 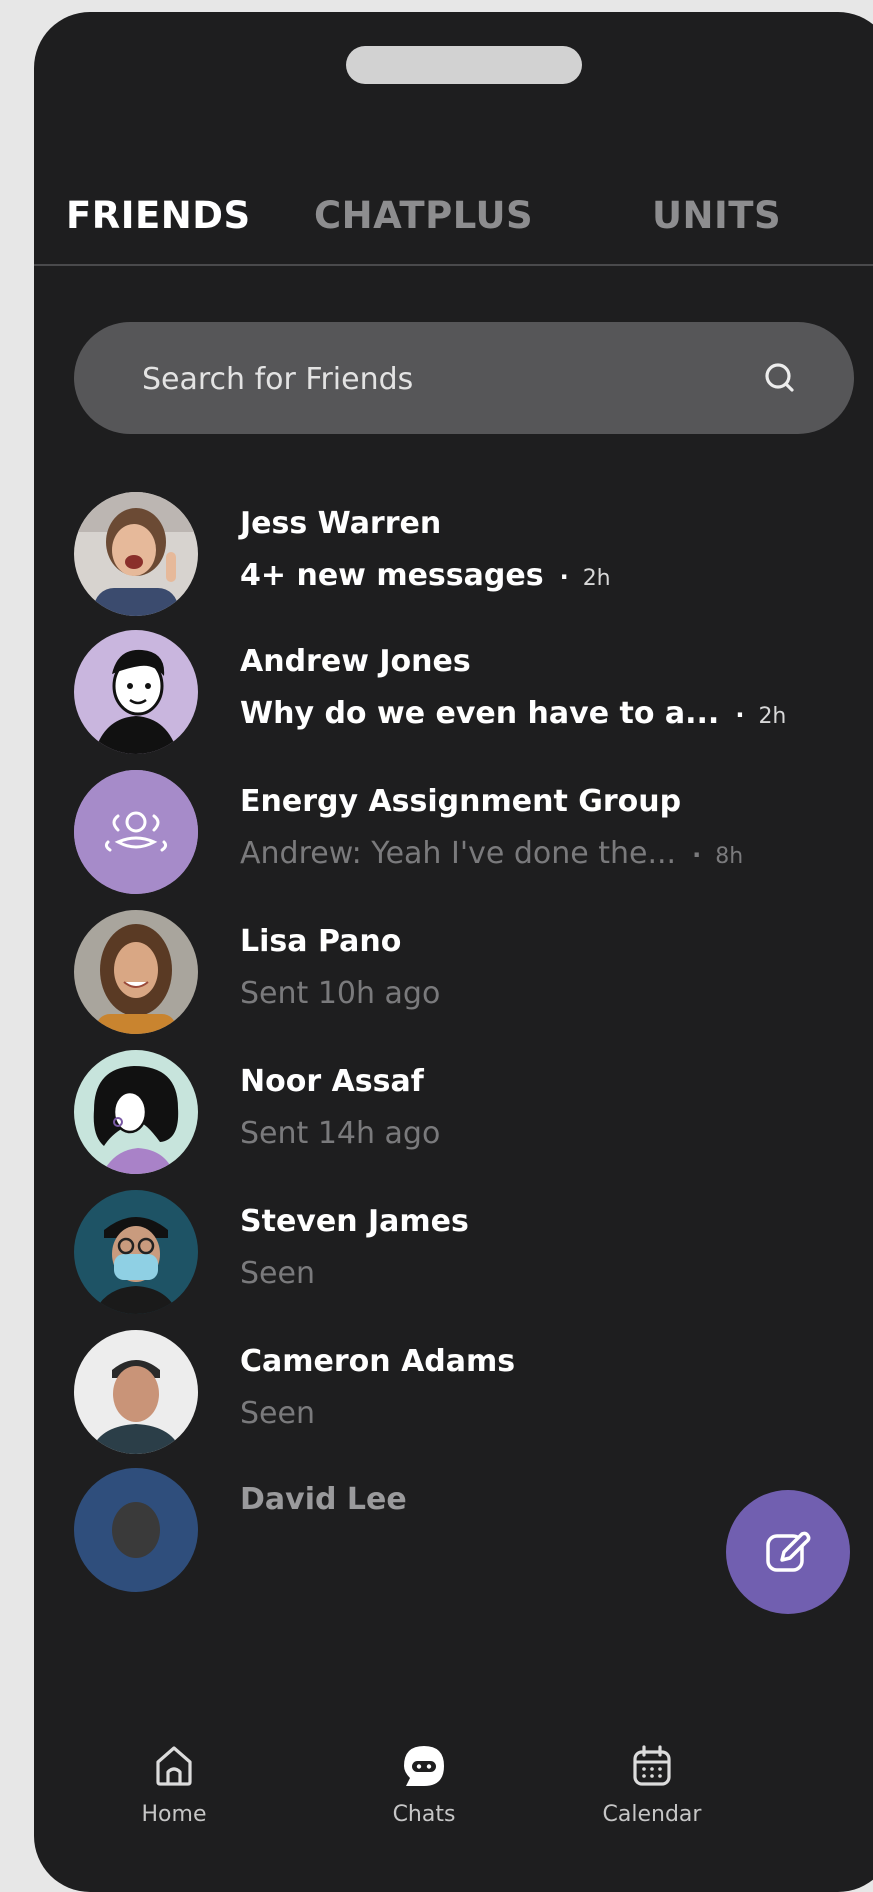 I want to click on nav-home: Home, so click(x=174, y=1784).